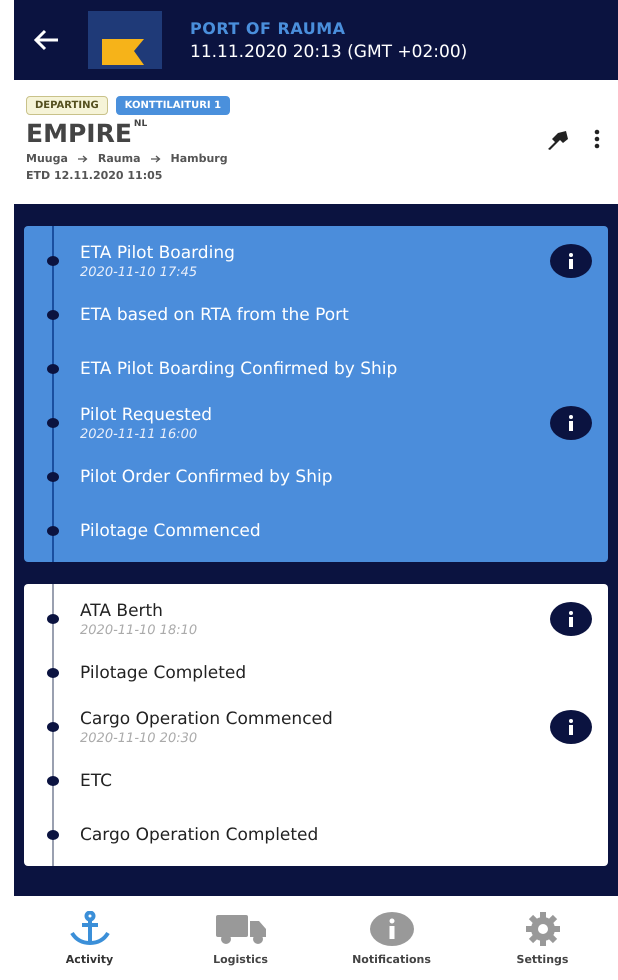 Image resolution: width=618 pixels, height=980 pixels. I want to click on event-label: Cargo Operation Commenced, so click(207, 718).